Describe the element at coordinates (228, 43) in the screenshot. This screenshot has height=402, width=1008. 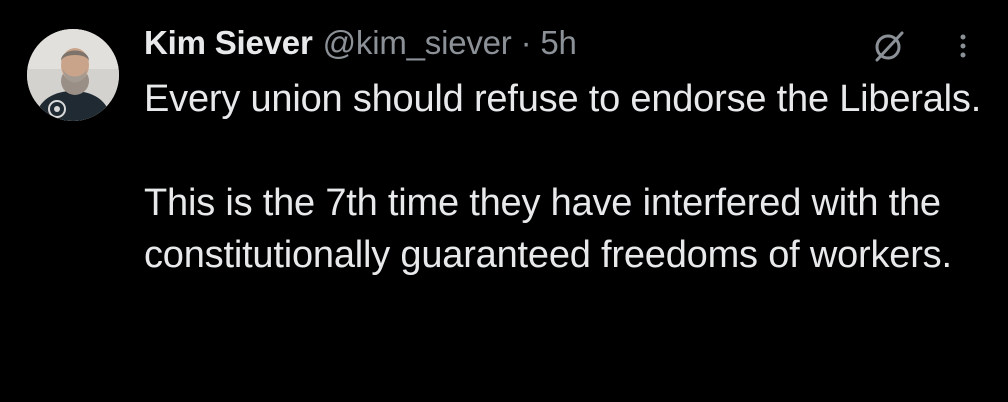
I see `author-name: Kim Siever` at that location.